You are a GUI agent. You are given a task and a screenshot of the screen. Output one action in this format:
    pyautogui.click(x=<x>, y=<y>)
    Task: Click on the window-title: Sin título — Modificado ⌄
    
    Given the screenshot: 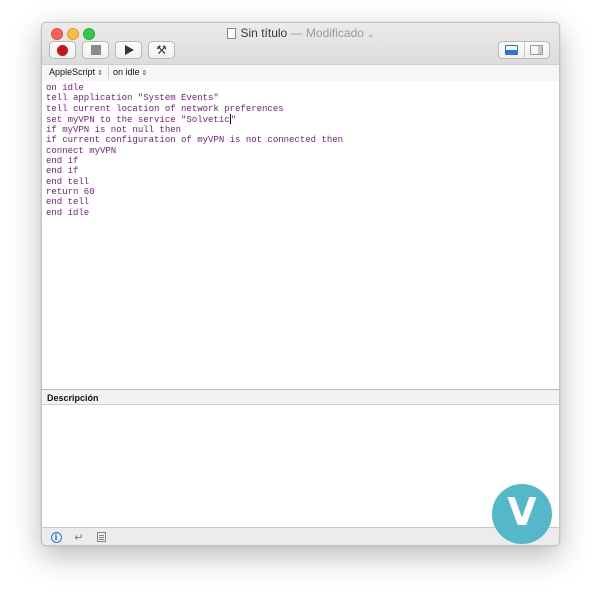 What is the action you would take?
    pyautogui.click(x=300, y=33)
    